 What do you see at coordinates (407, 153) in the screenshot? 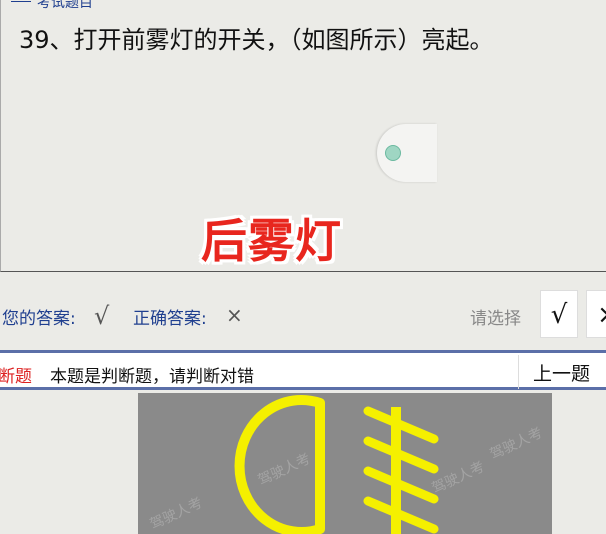
I see `side-drawer-handle` at bounding box center [407, 153].